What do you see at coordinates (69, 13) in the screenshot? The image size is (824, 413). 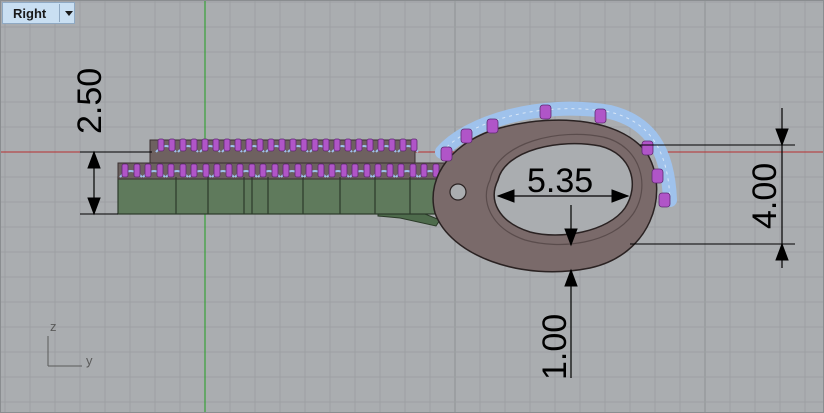 I see `chevron-down-icon` at bounding box center [69, 13].